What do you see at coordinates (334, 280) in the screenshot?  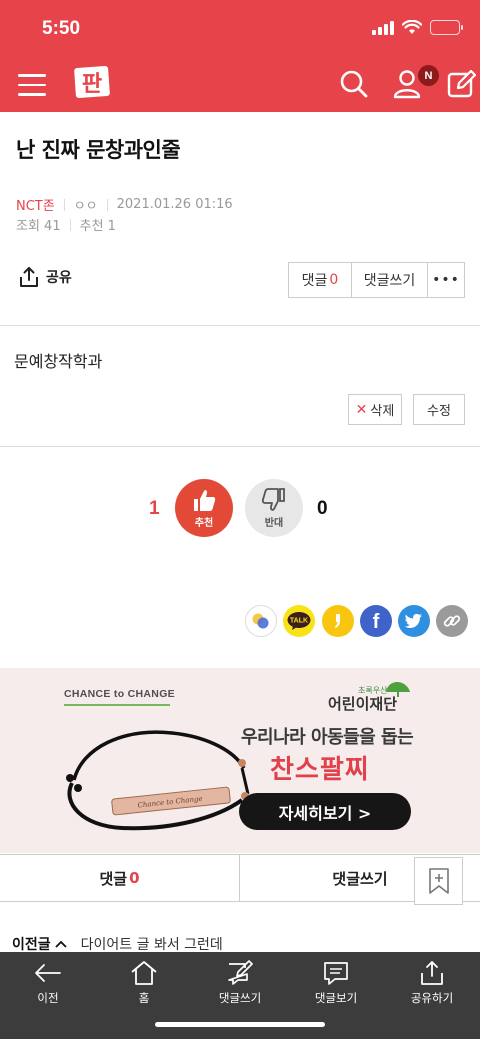 I see `comments-count: 0` at bounding box center [334, 280].